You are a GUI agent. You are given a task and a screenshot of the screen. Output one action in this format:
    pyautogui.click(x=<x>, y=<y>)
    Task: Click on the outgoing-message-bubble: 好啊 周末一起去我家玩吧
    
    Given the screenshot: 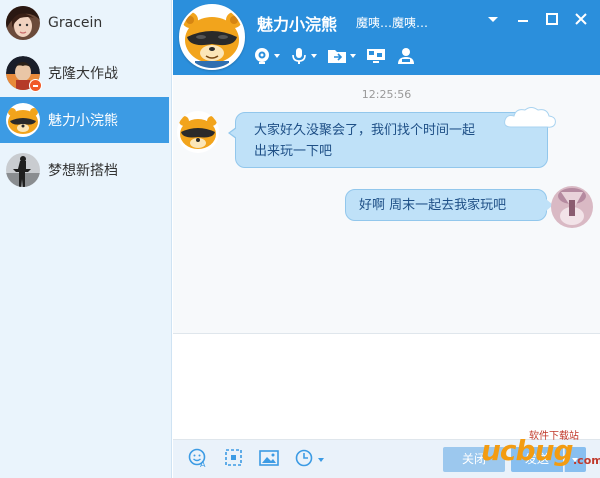 What is the action you would take?
    pyautogui.click(x=449, y=205)
    